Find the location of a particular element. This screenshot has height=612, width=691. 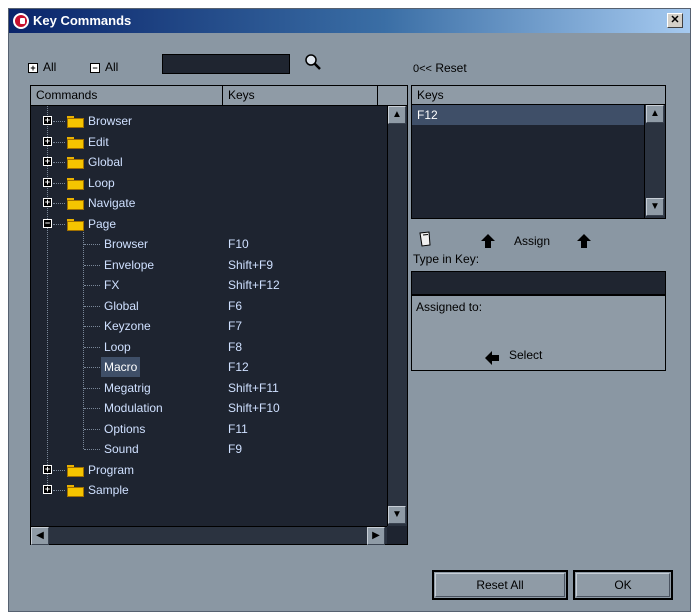

tree-leaf-label: Loop is located at coordinates (117, 347).